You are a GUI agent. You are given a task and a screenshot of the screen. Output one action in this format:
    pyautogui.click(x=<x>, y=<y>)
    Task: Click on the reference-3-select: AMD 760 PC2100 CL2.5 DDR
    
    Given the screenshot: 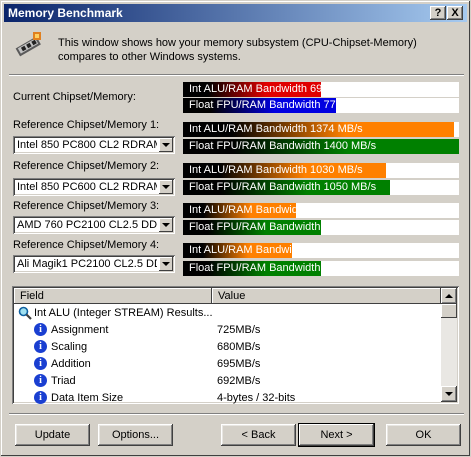 What is the action you would take?
    pyautogui.click(x=94, y=225)
    